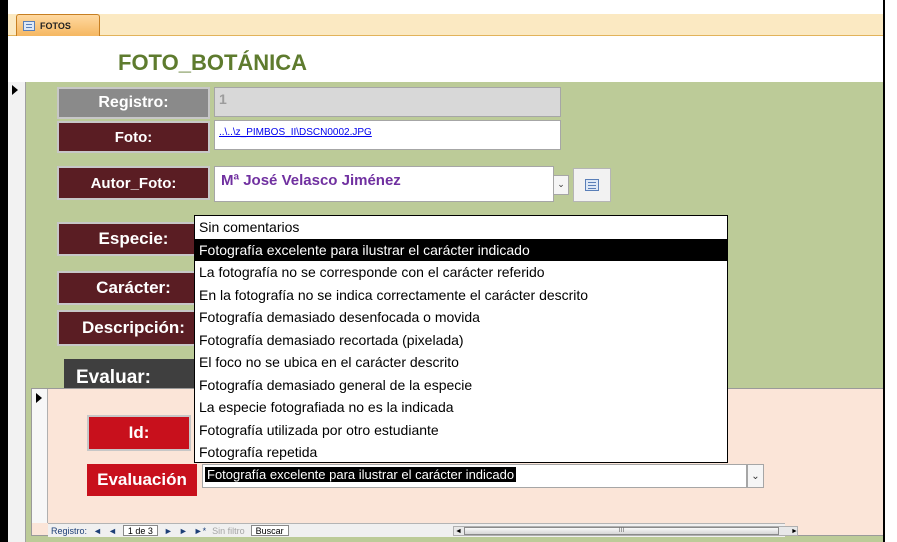 This screenshot has height=542, width=897. Describe the element at coordinates (133, 239) in the screenshot. I see `especie-label: Especie:` at that location.